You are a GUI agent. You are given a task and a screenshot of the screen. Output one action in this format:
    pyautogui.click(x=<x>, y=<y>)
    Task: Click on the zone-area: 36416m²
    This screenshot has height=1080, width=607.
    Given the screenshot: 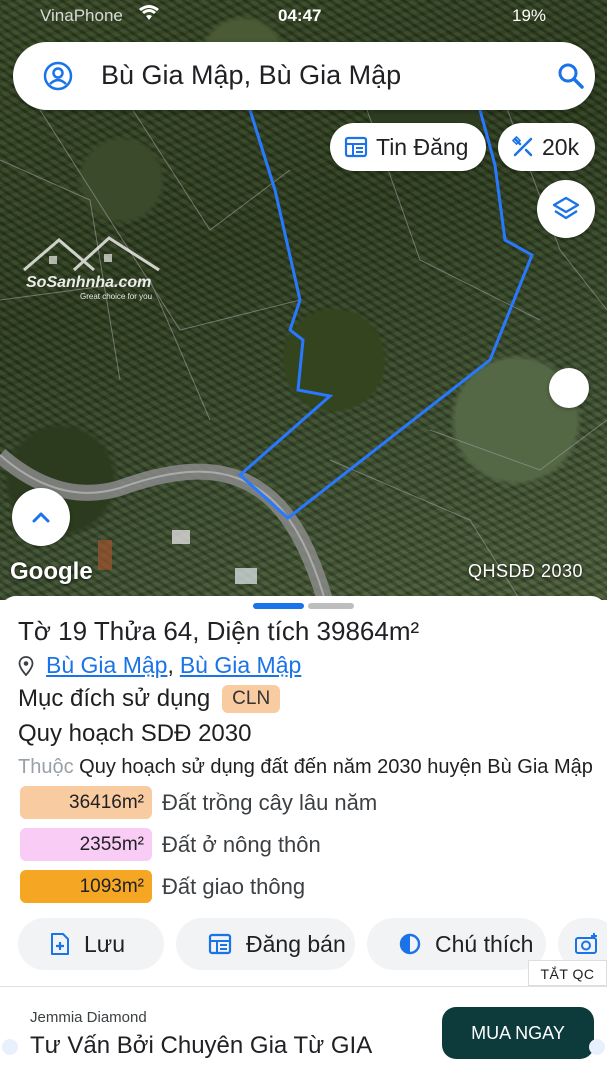 What is the action you would take?
    pyautogui.click(x=86, y=802)
    